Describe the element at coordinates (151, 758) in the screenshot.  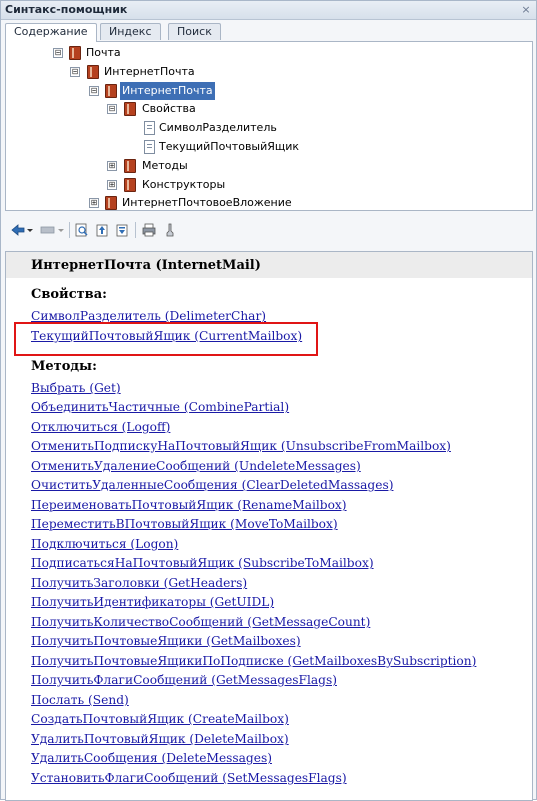
I see `method-link: УдалитьСообщения (DeleteMessages)` at that location.